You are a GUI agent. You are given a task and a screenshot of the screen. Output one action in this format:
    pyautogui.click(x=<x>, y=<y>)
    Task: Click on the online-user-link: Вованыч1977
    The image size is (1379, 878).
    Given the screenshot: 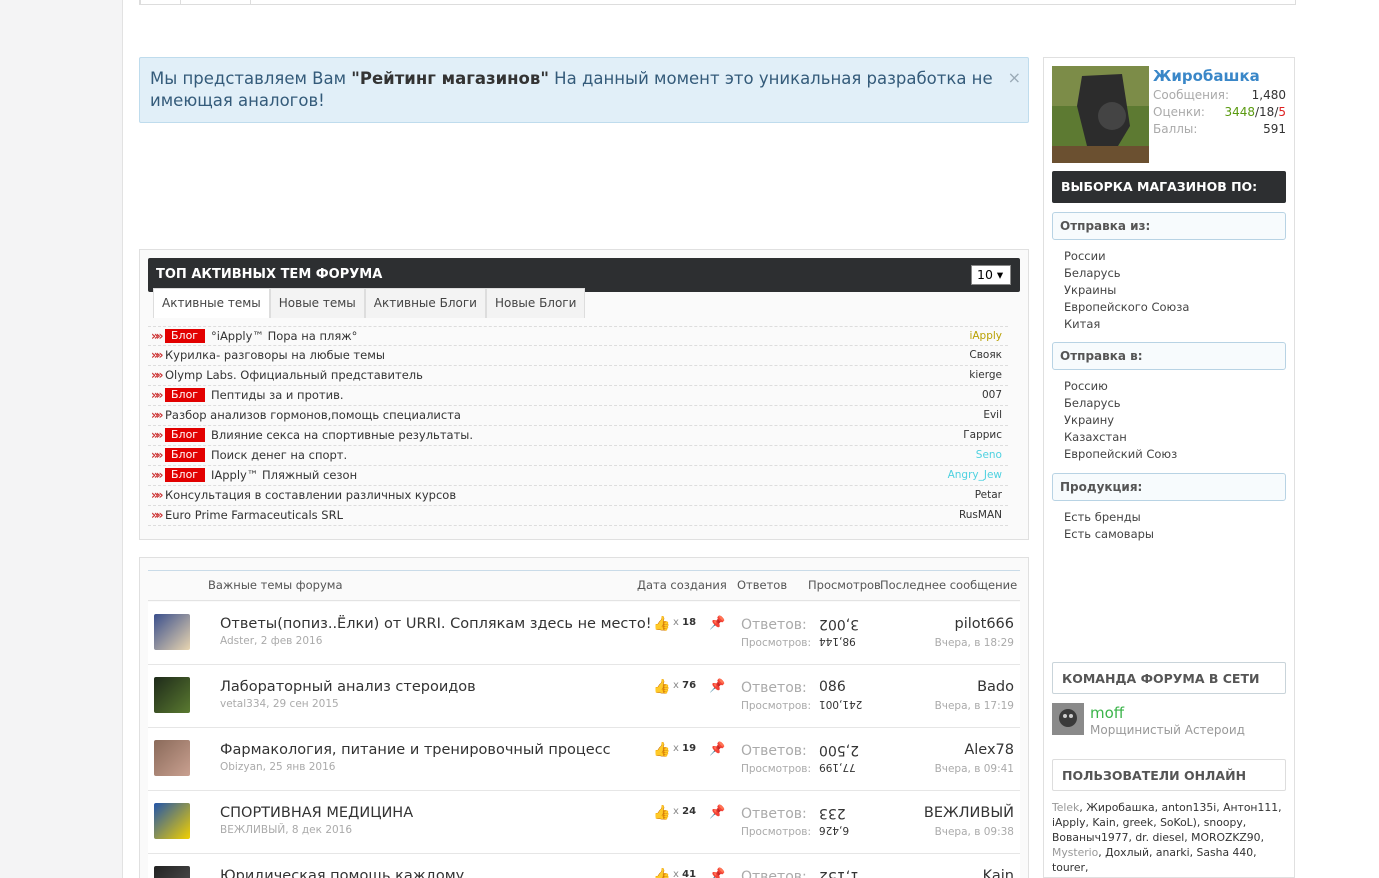 What is the action you would take?
    pyautogui.click(x=1090, y=837)
    